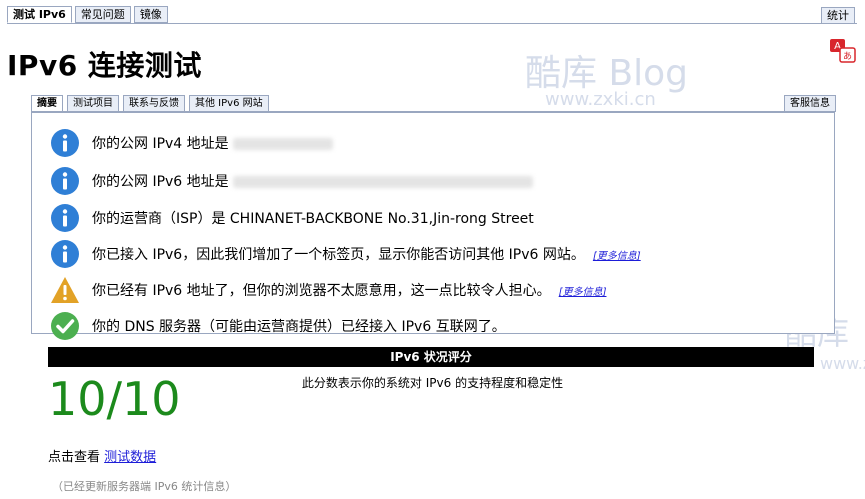 The image size is (865, 499). I want to click on result-ipv4: 你的公网 IPv4 地址是, so click(191, 143).